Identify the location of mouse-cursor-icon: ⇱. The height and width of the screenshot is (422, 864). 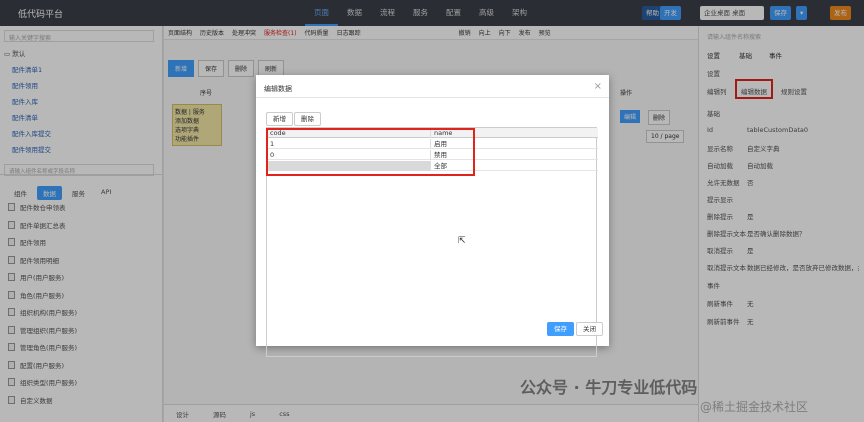
(462, 241).